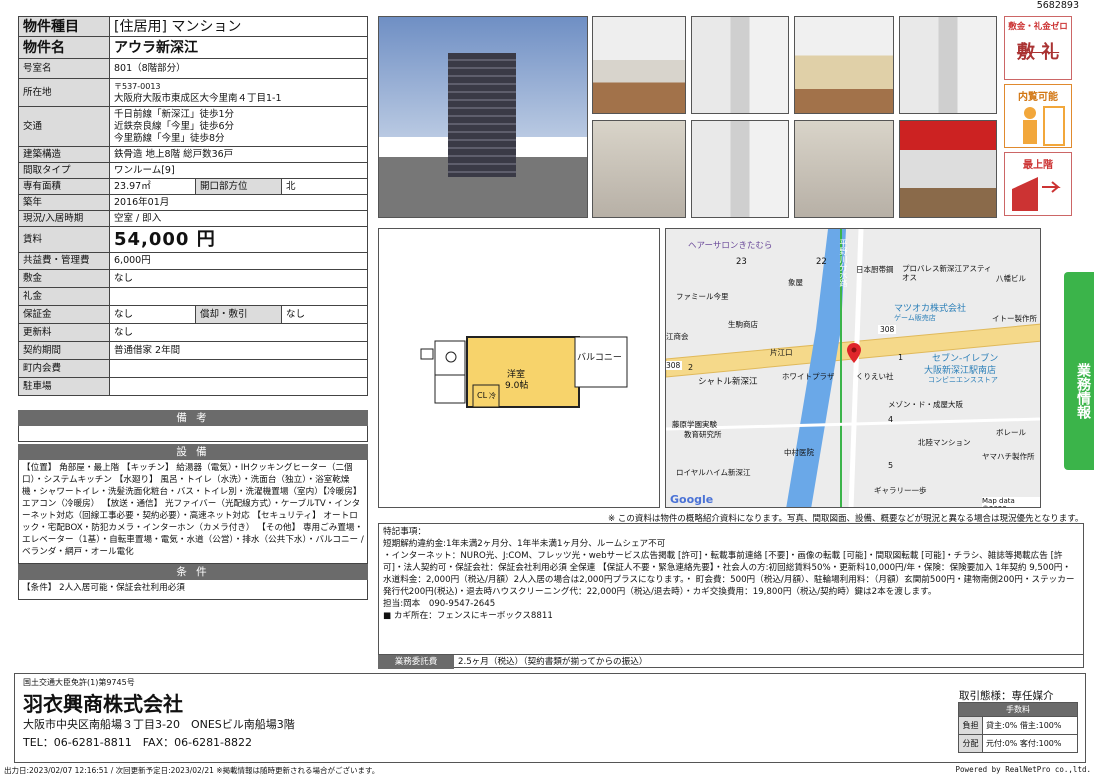  What do you see at coordinates (970, 725) in the screenshot?
I see `futan-label: 負担` at bounding box center [970, 725].